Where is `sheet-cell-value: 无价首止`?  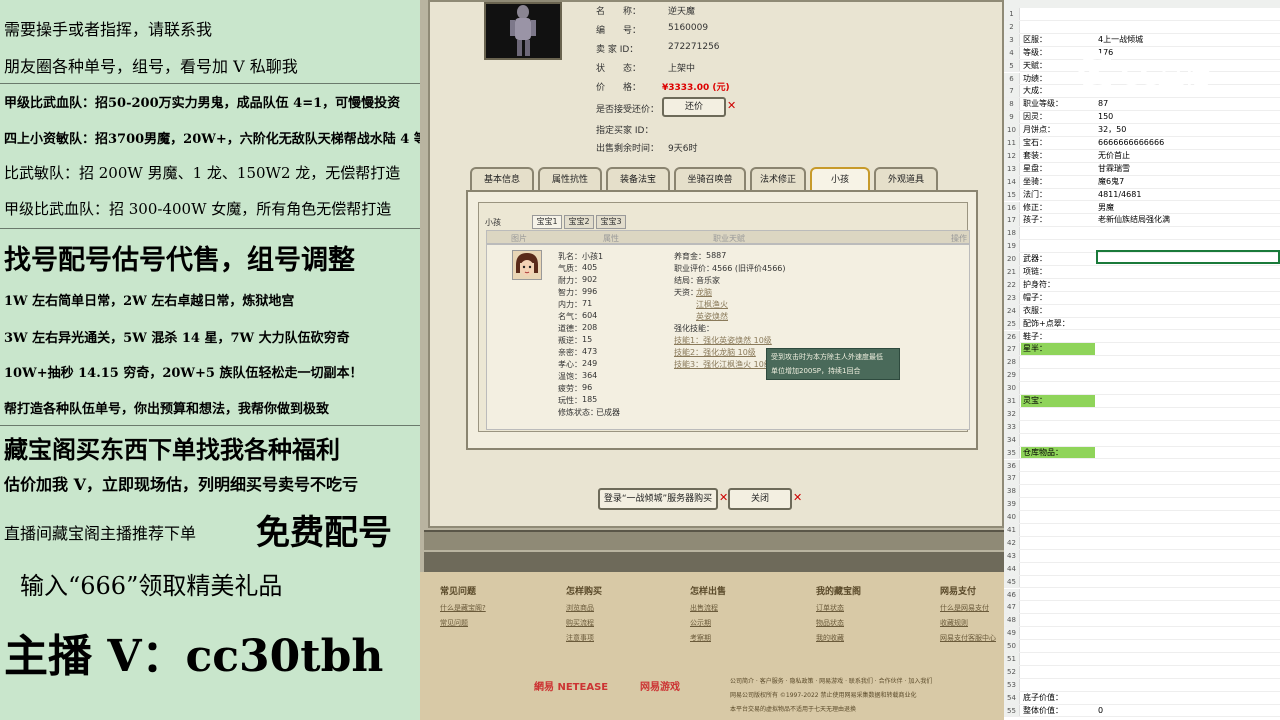
sheet-cell-value: 无价首止 is located at coordinates (1186, 156).